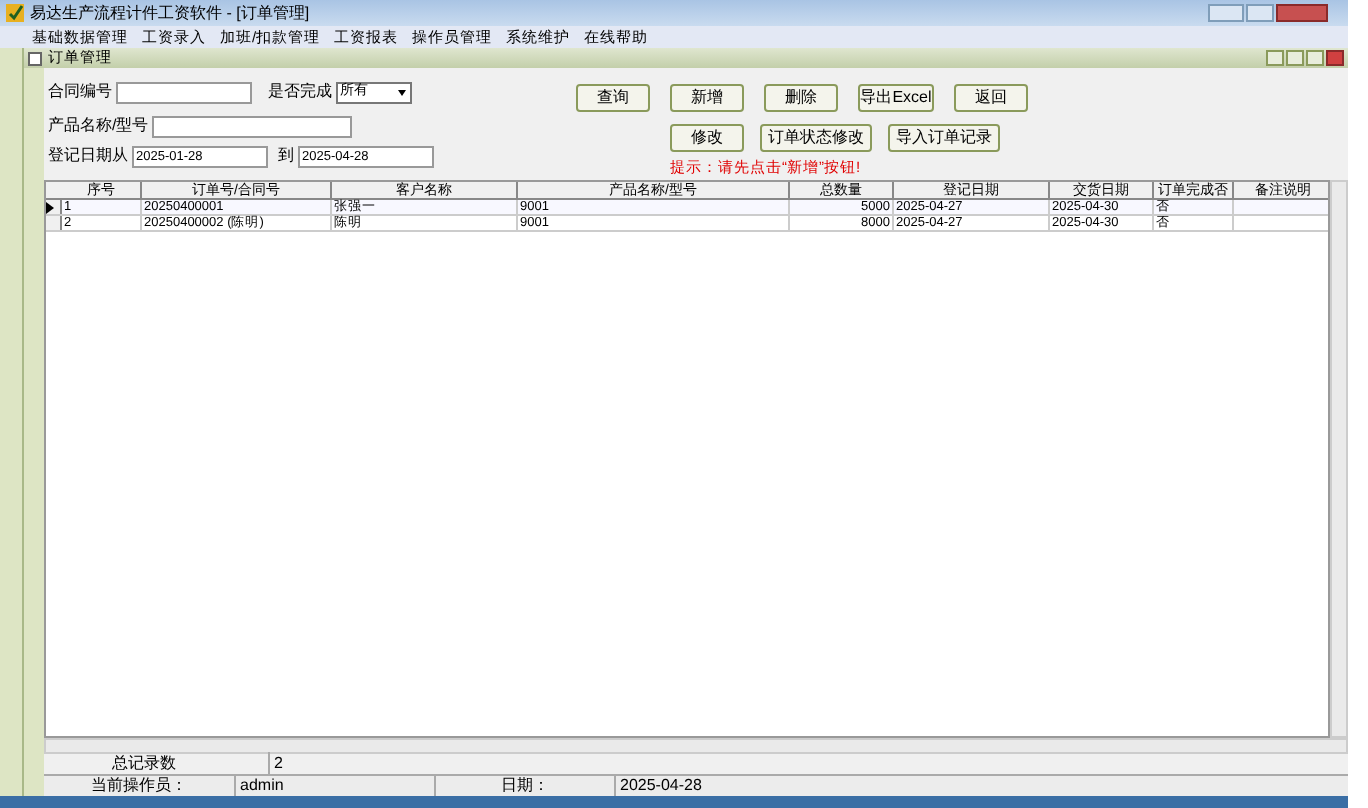 The image size is (1368, 808). I want to click on row-header-cell, so click(54, 223).